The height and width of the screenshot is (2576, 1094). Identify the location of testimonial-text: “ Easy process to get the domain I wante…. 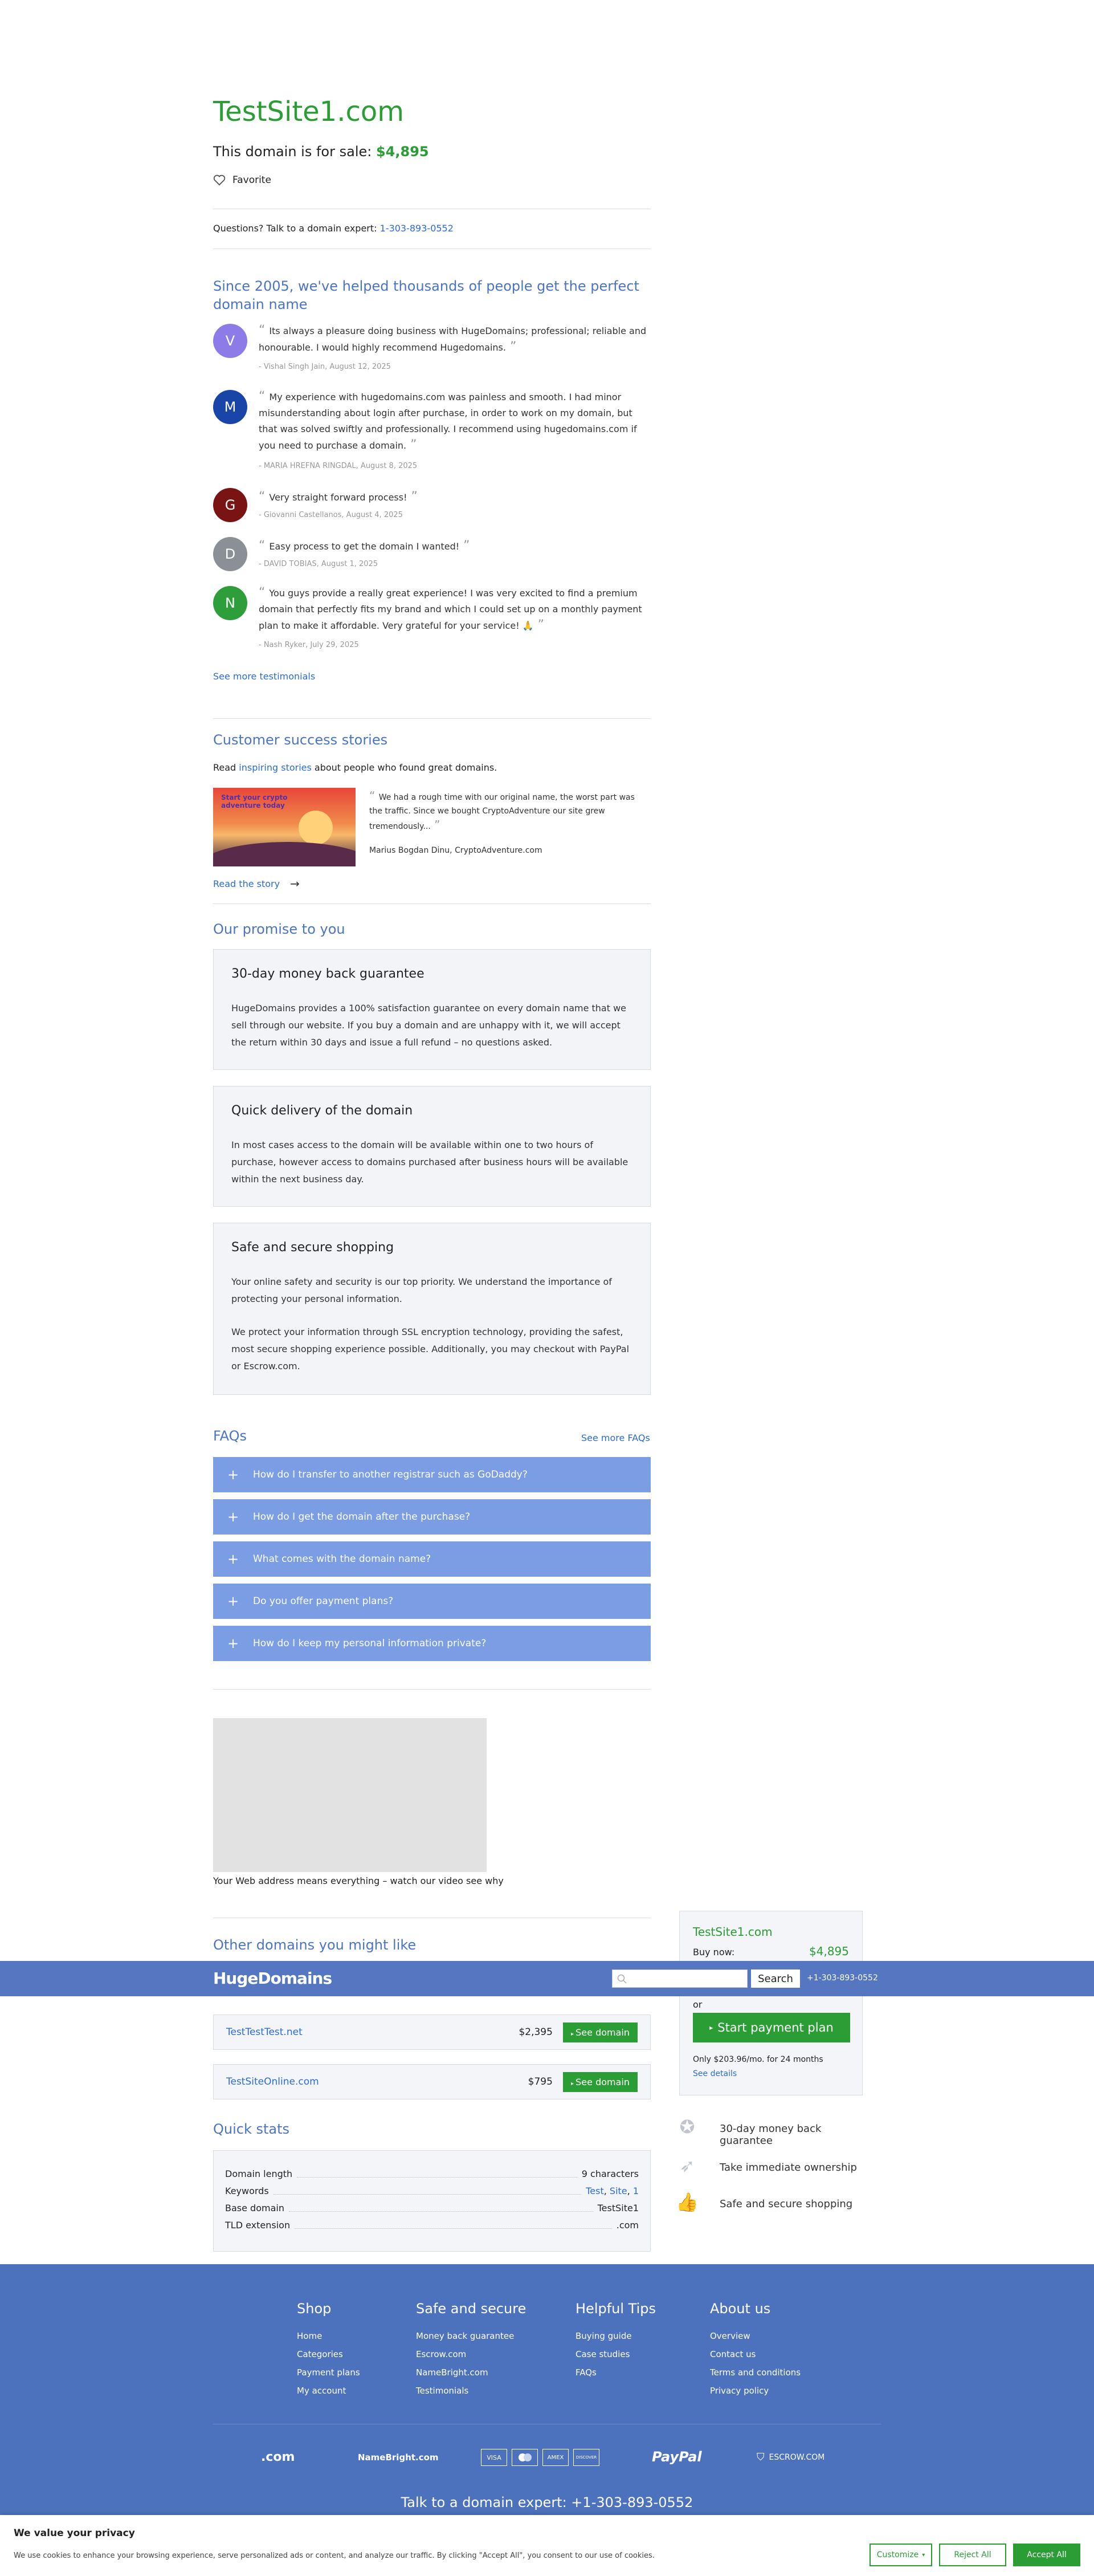
(455, 546).